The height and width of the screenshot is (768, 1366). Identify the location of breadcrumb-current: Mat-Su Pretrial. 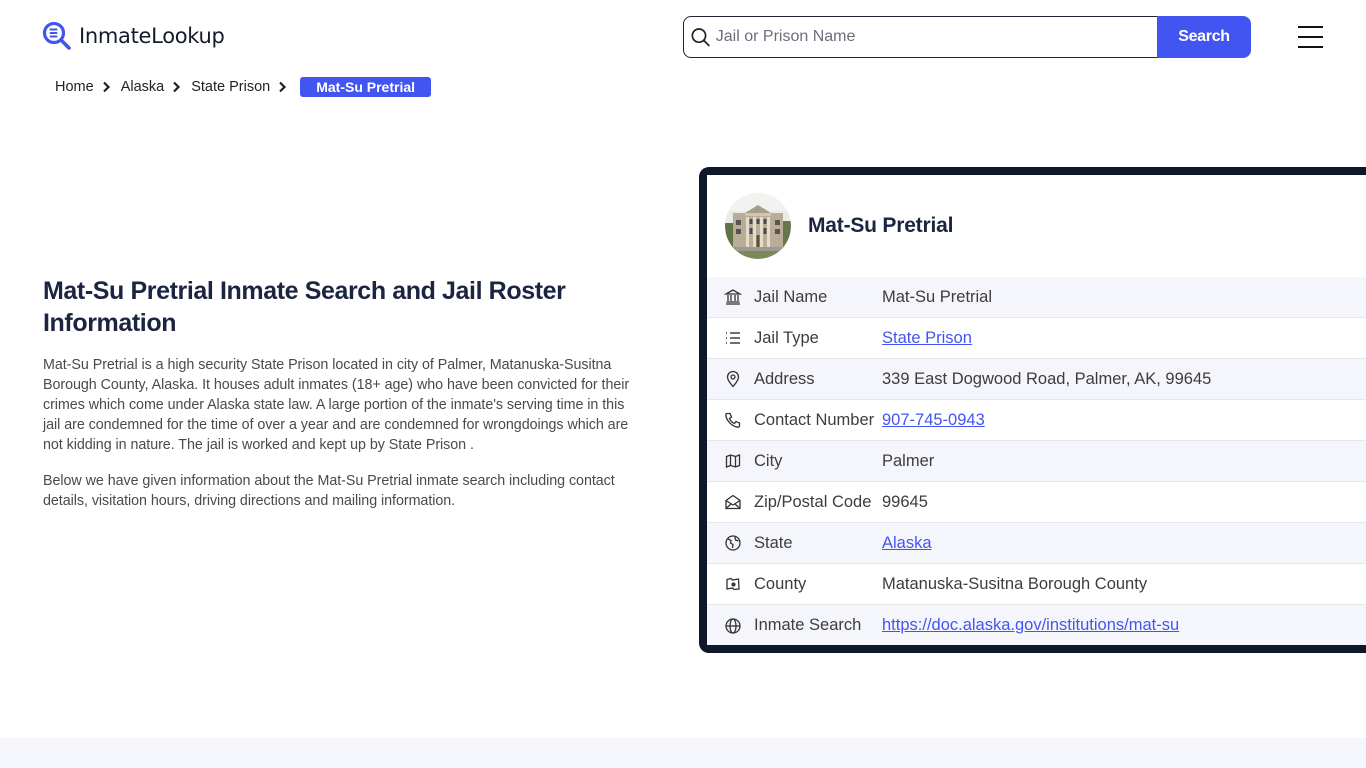
(366, 86).